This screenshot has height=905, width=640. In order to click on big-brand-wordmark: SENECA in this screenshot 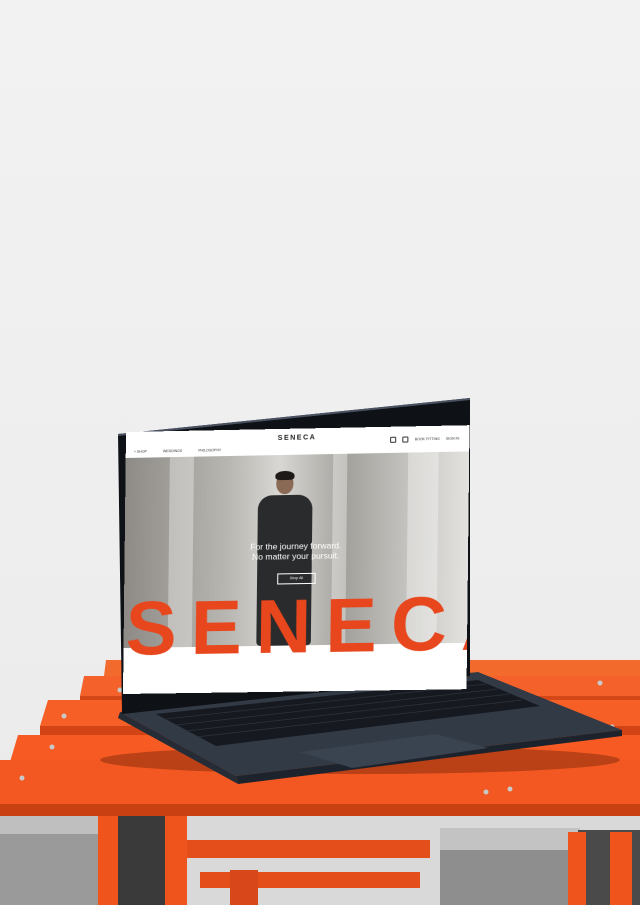, I will do `click(297, 626)`.